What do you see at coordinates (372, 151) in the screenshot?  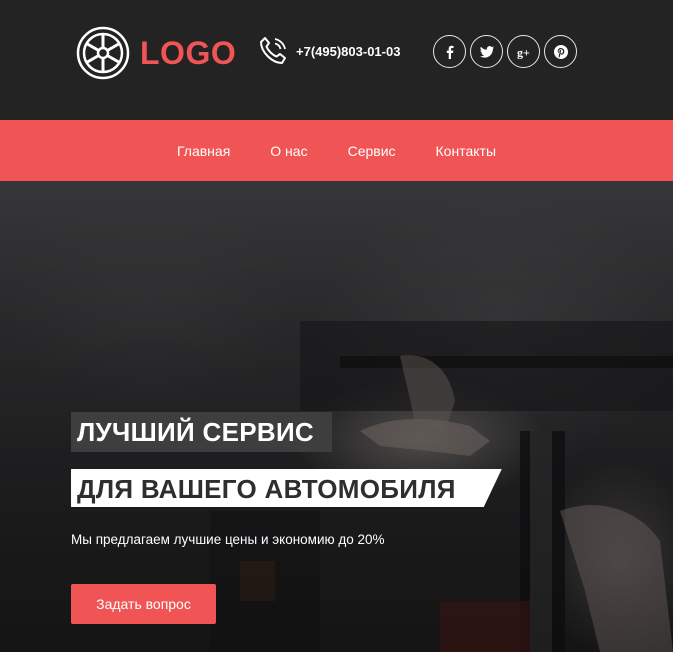 I see `nav-item-service: Сервис` at bounding box center [372, 151].